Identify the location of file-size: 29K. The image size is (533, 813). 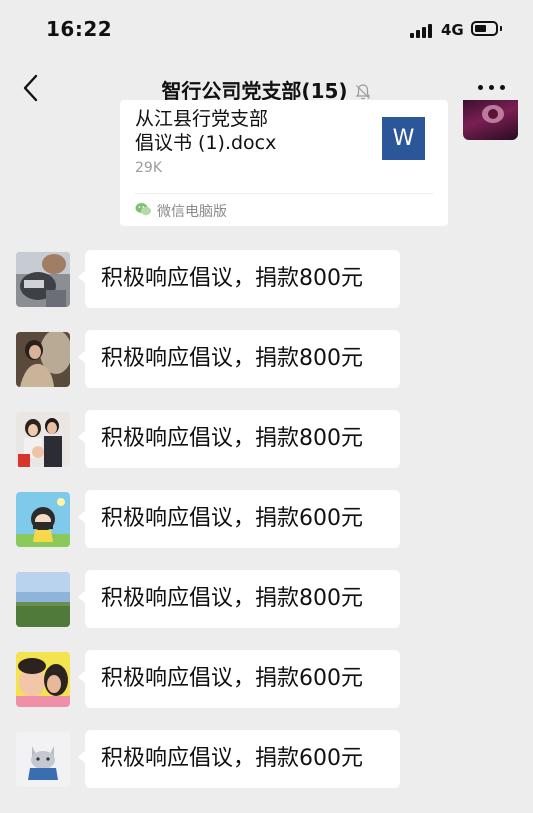
(148, 168).